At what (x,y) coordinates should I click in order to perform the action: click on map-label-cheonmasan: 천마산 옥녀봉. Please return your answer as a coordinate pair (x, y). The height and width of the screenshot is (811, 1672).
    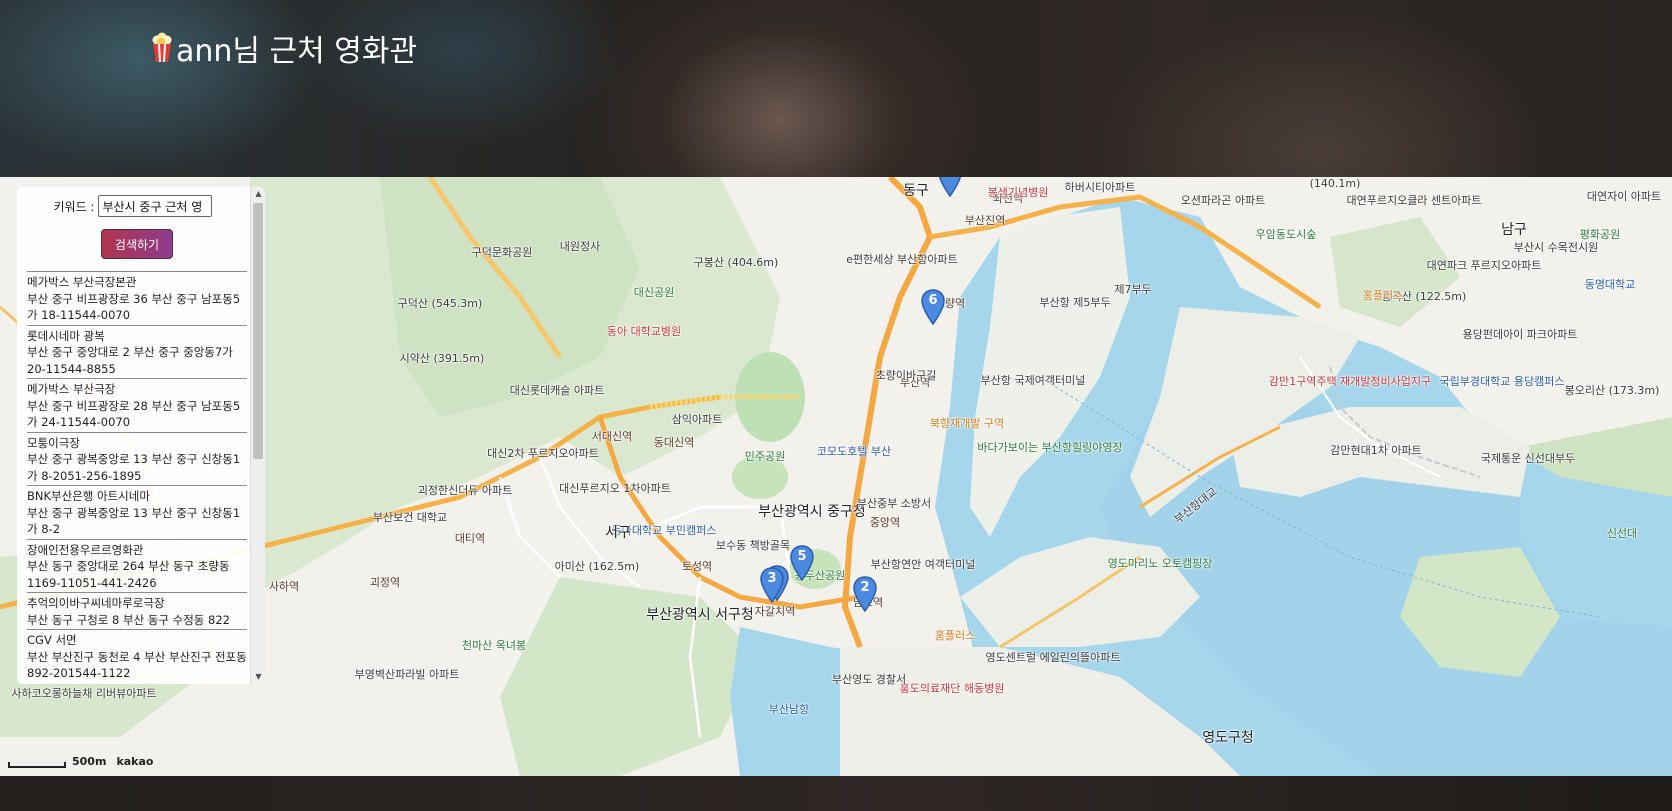
    Looking at the image, I should click on (494, 645).